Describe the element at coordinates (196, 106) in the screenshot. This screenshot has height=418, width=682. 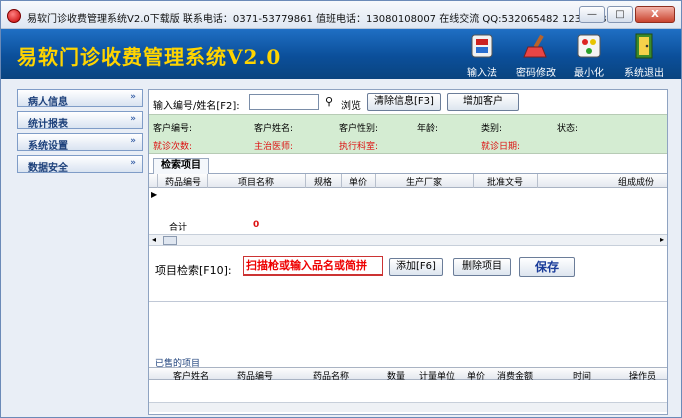
I see `search-label: 输入编号/姓名[F2]:` at that location.